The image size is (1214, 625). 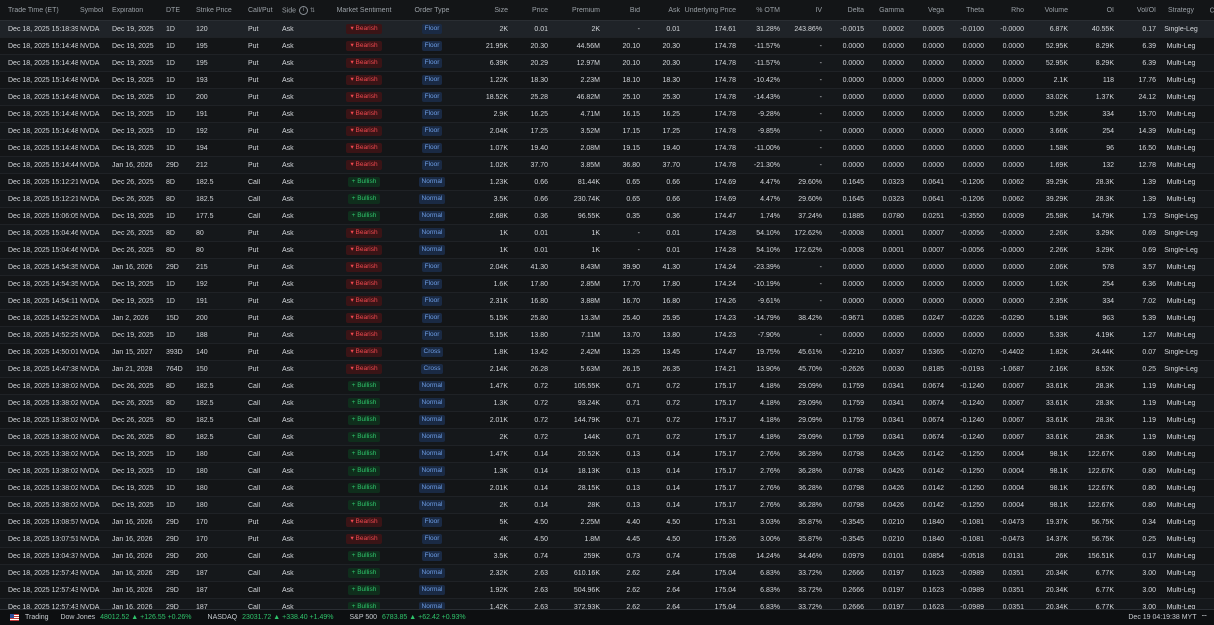 I want to click on col-header-strike-price: Strike Price, so click(x=220, y=10).